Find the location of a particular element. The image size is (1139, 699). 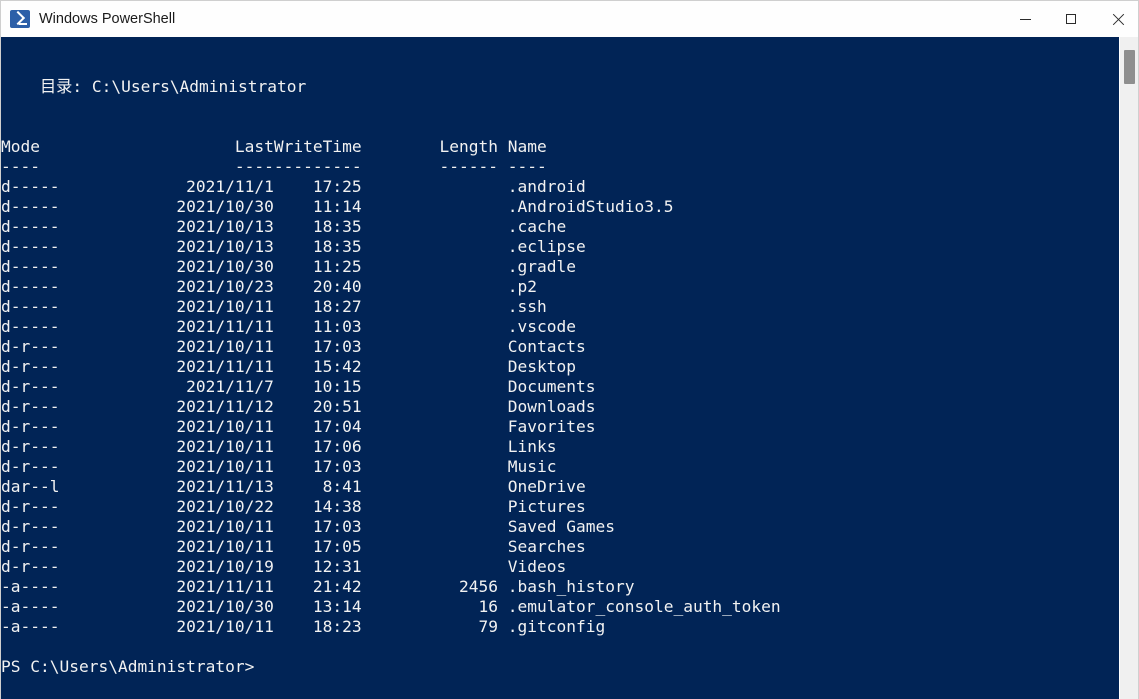

close-icon is located at coordinates (1117, 19).